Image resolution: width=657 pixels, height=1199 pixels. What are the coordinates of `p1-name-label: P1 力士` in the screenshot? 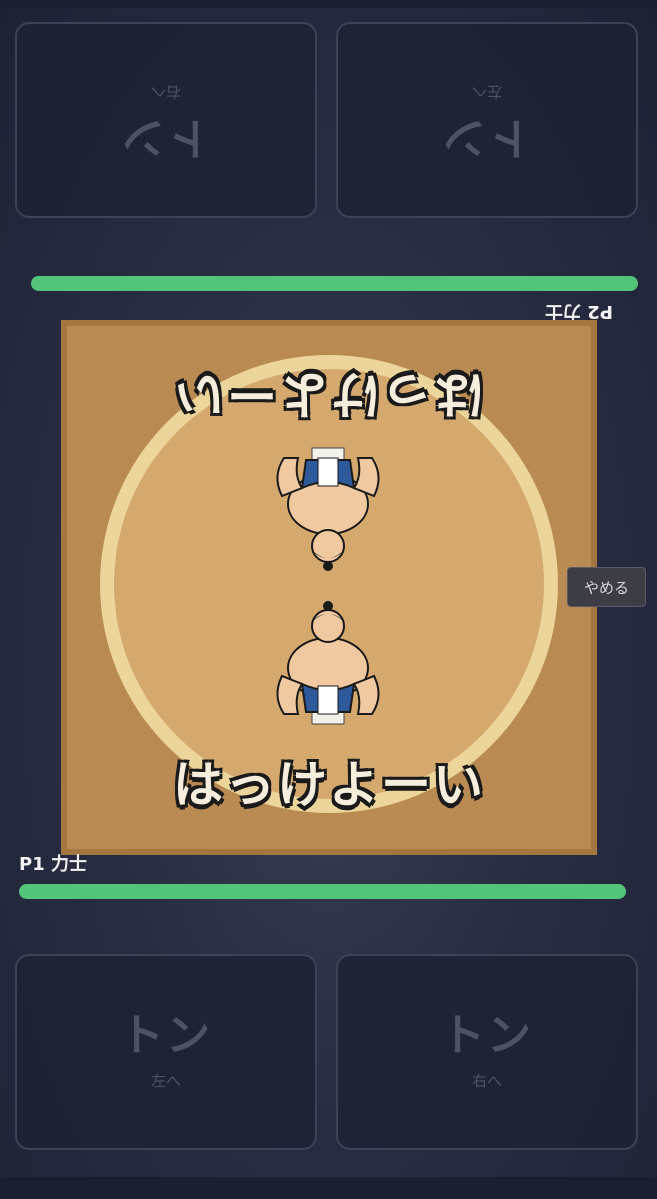 It's located at (53, 864).